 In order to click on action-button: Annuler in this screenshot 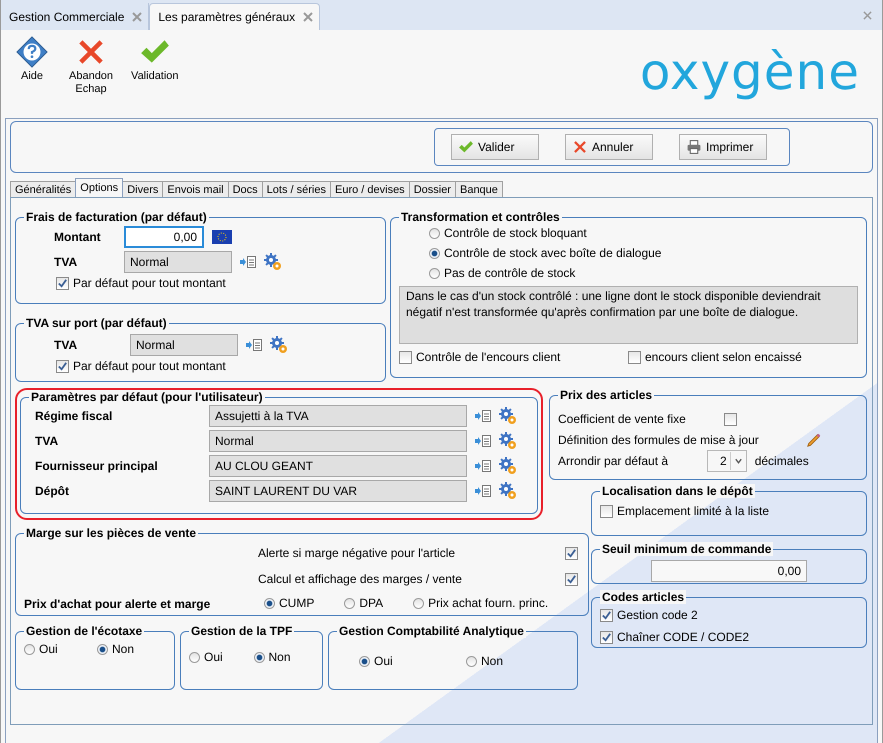, I will do `click(609, 147)`.